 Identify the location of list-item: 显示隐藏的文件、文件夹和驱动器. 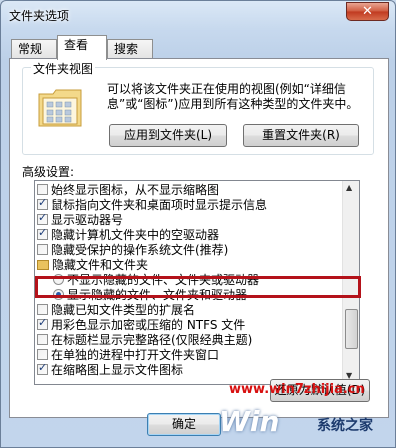
(150, 295).